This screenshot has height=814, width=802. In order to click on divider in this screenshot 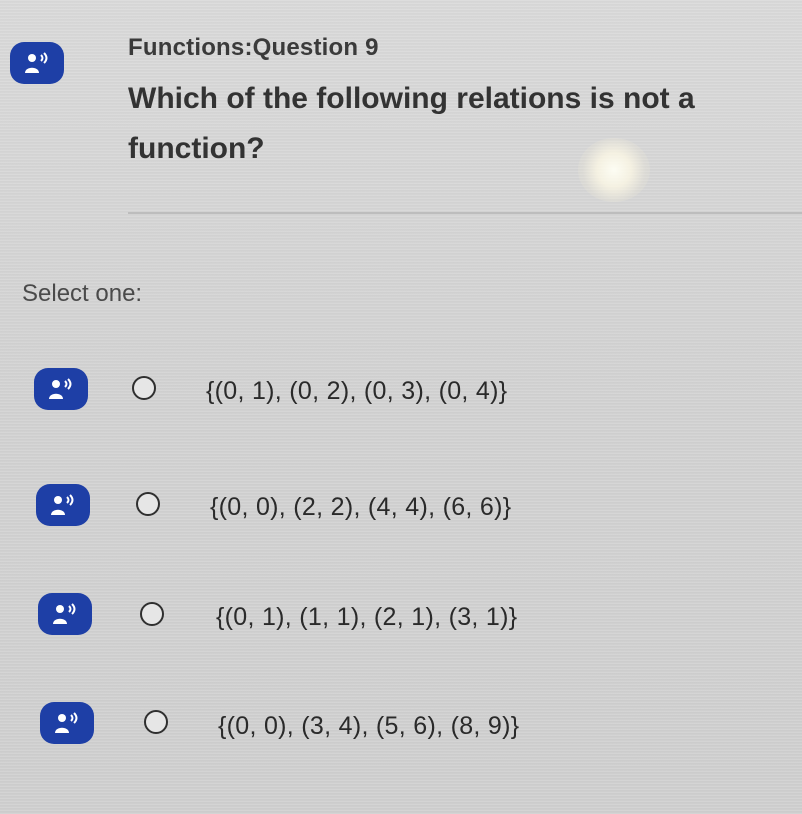, I will do `click(465, 213)`.